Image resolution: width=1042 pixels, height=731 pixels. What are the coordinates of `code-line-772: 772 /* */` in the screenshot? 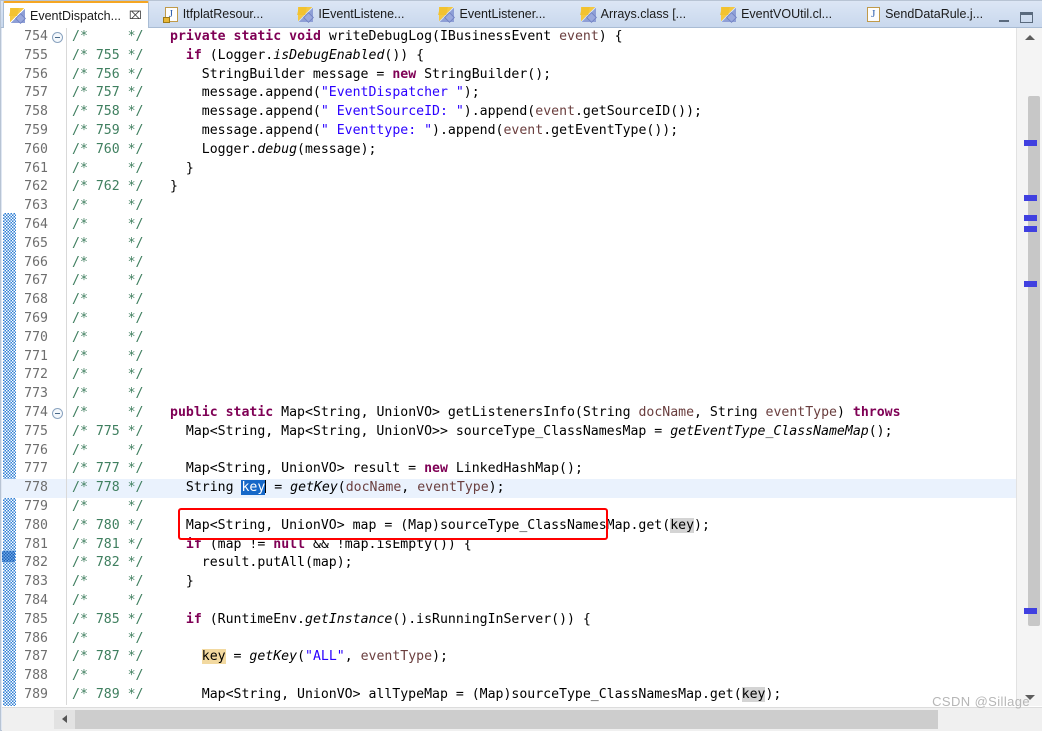 It's located at (509, 376).